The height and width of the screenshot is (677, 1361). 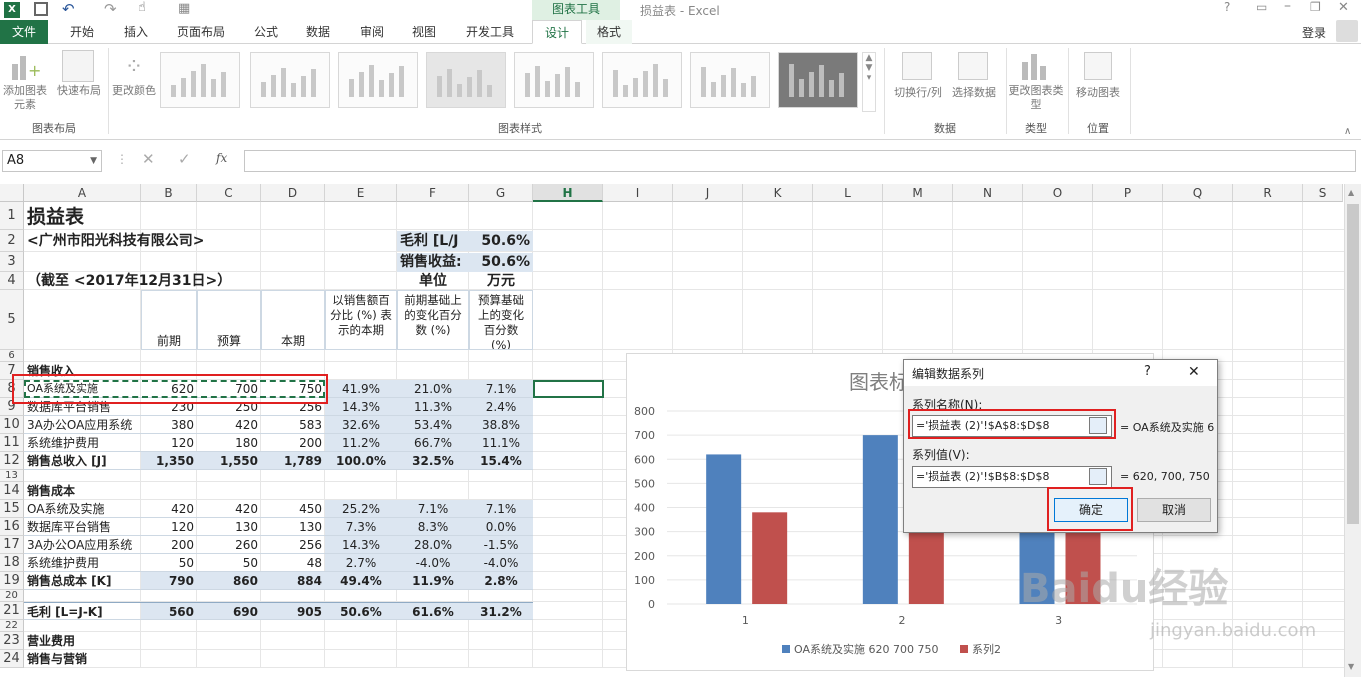 I want to click on column-header-g: G, so click(x=501, y=193).